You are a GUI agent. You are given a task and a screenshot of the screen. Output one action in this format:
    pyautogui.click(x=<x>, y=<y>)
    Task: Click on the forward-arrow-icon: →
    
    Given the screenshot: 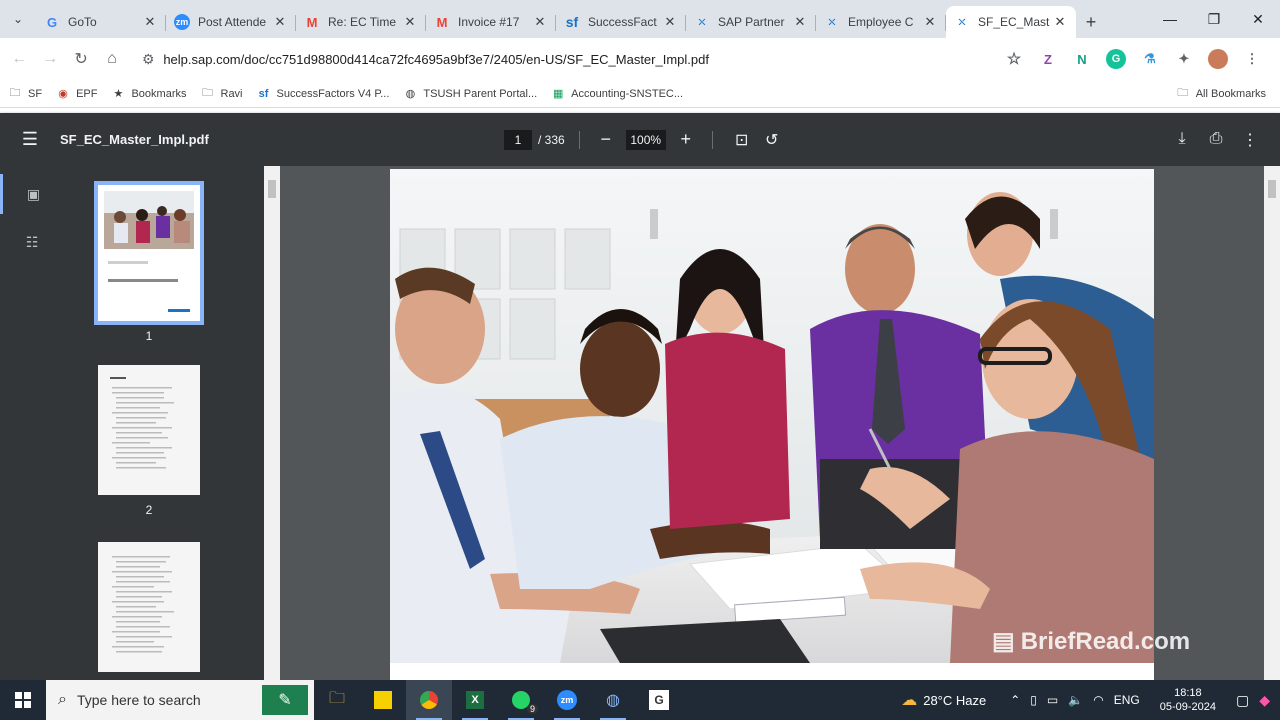 What is the action you would take?
    pyautogui.click(x=50, y=59)
    